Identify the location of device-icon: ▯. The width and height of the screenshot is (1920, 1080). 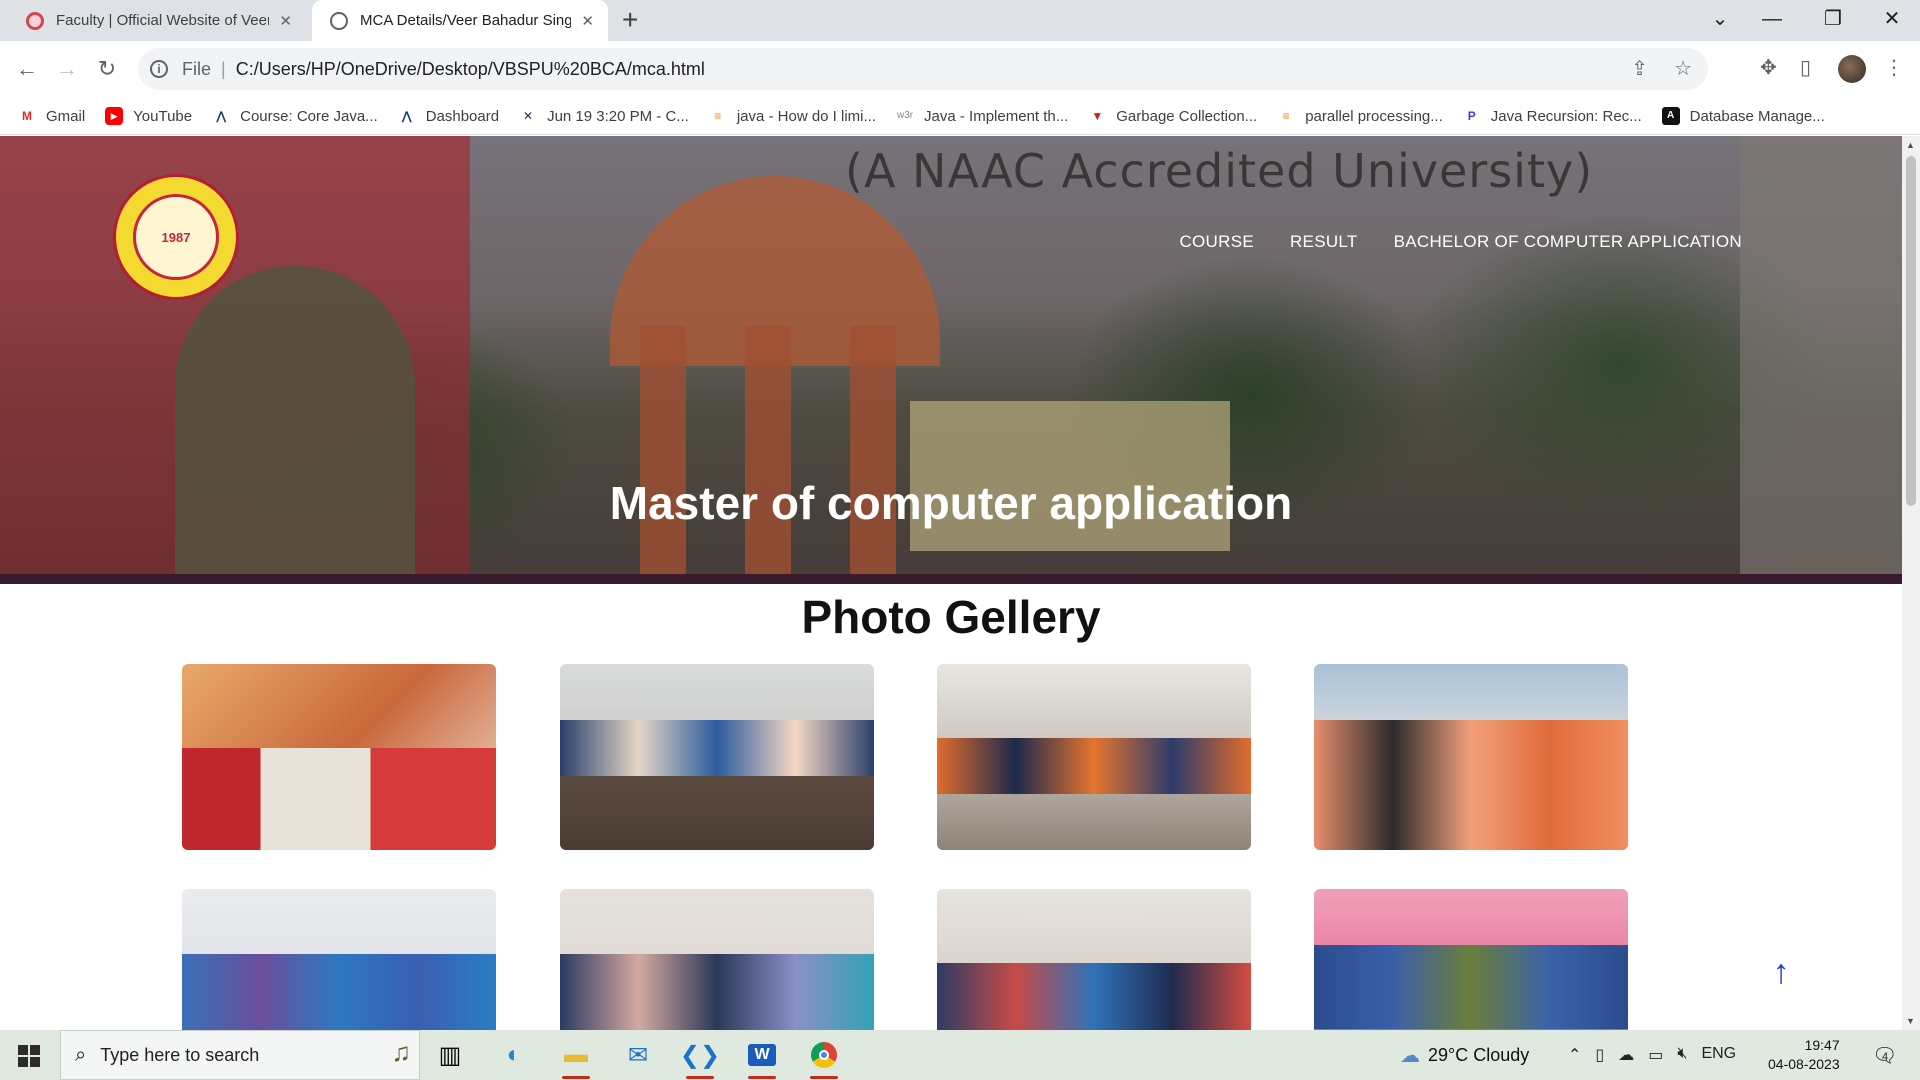
(1599, 1055).